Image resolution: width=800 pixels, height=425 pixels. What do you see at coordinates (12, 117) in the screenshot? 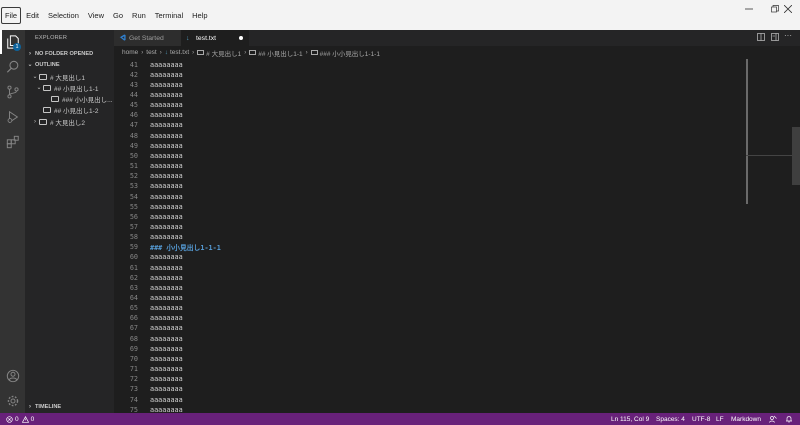
I see `run-debug-icon` at bounding box center [12, 117].